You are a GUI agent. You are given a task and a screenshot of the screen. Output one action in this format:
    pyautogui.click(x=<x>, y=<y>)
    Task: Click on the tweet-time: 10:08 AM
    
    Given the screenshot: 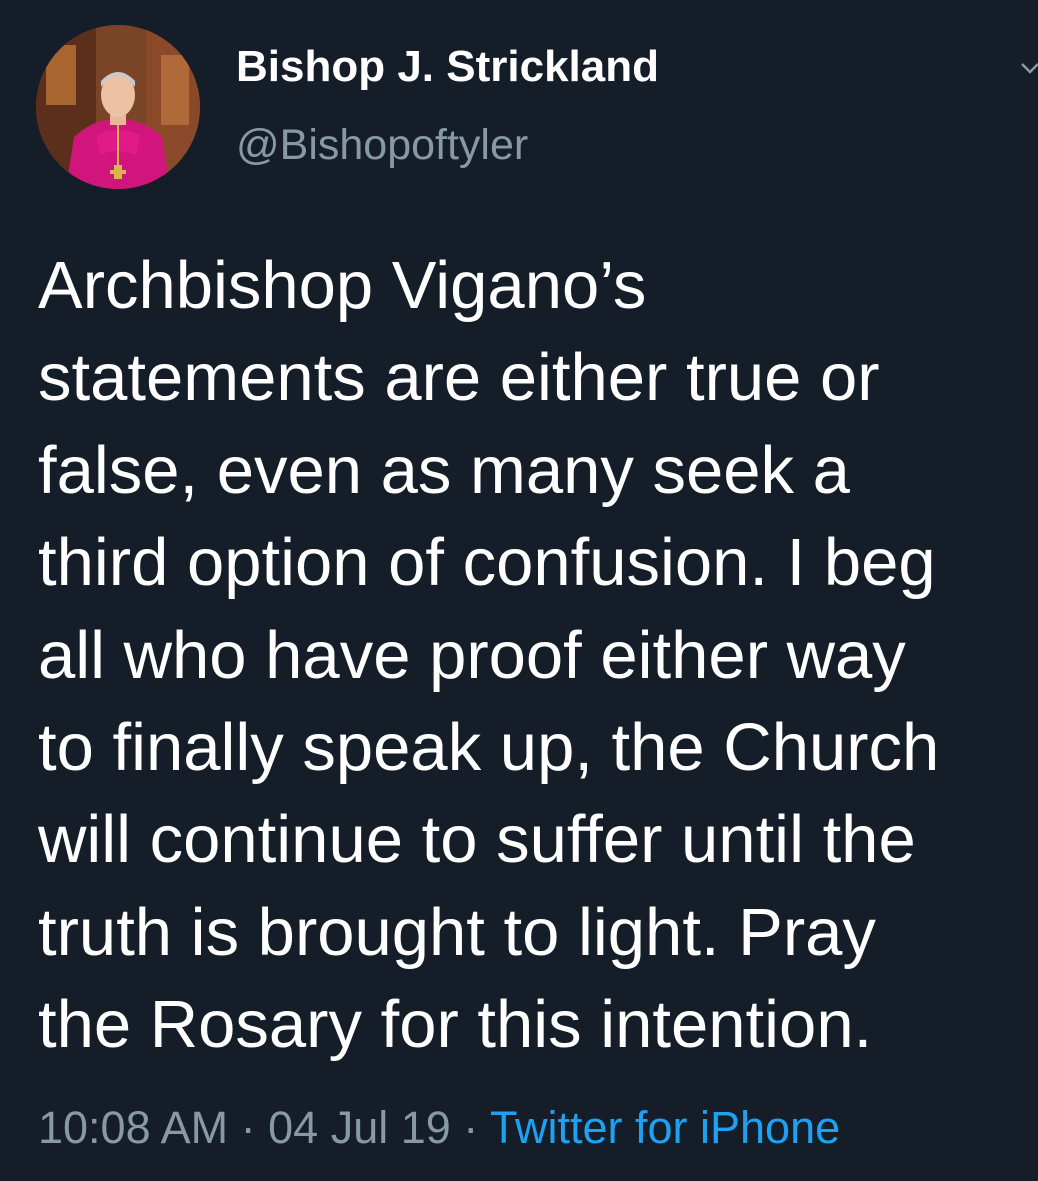 What is the action you would take?
    pyautogui.click(x=133, y=1127)
    